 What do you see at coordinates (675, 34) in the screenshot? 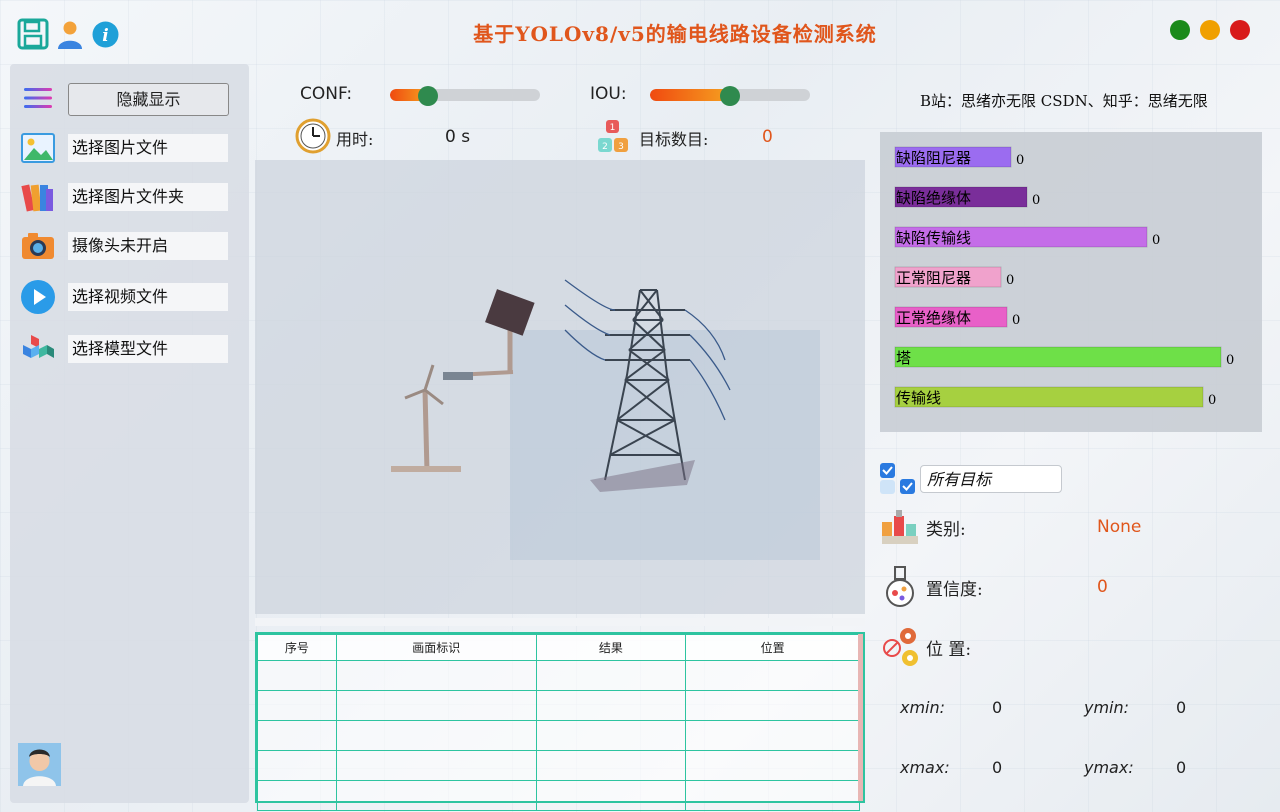
I see `app-title: 基于YOLOv8/v5的输电线路设备检测系统` at bounding box center [675, 34].